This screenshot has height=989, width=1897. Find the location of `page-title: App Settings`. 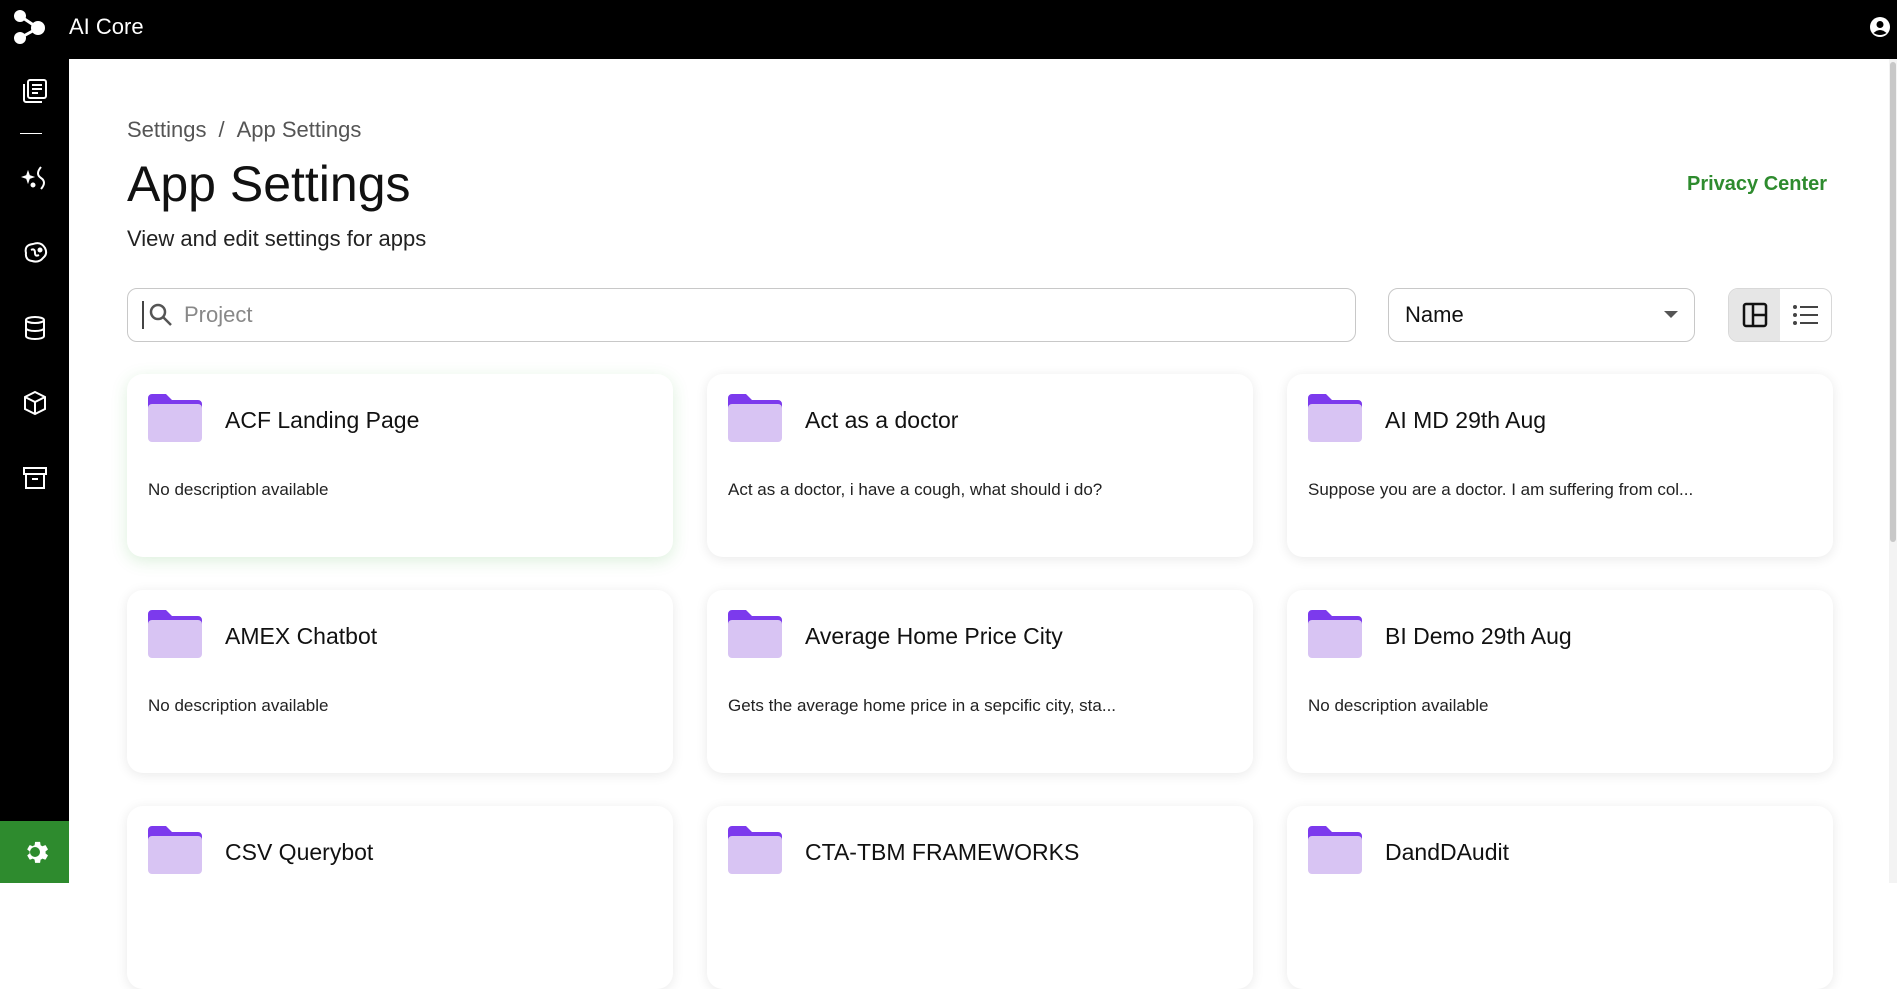

page-title: App Settings is located at coordinates (269, 184).